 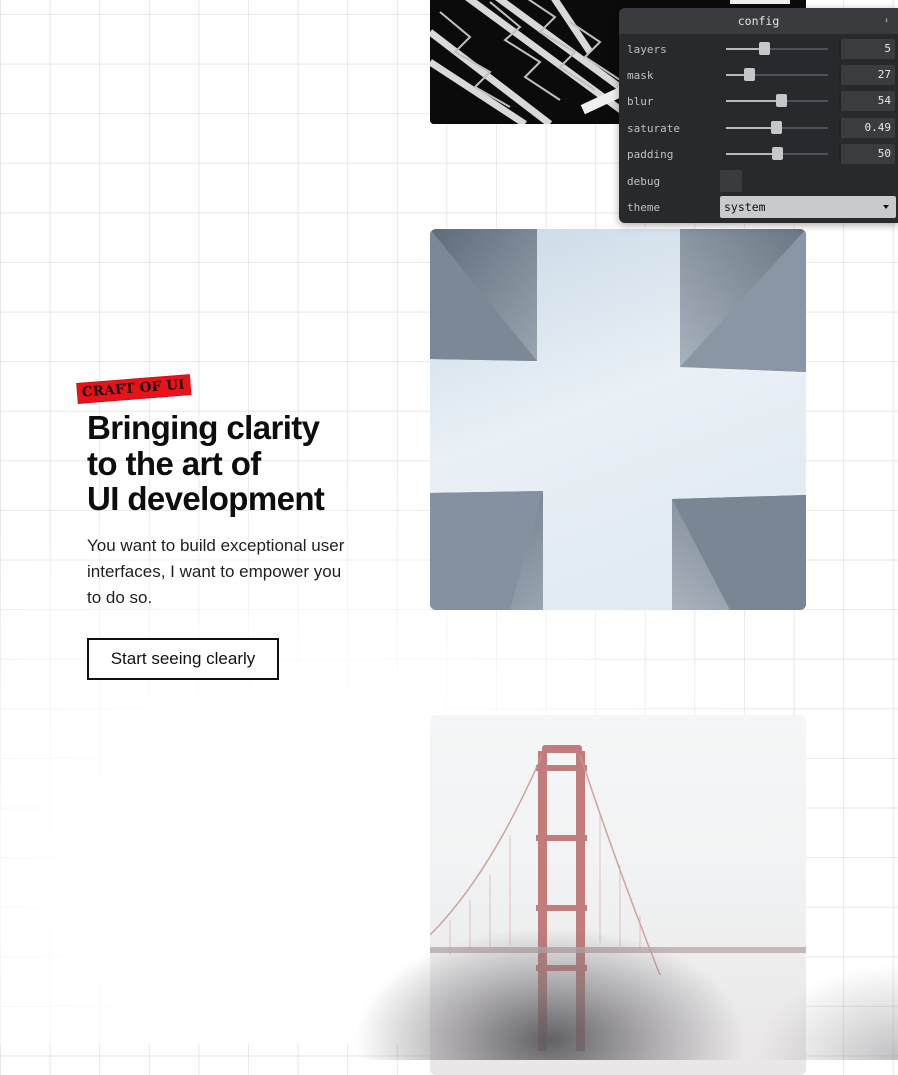 What do you see at coordinates (640, 101) in the screenshot?
I see `blur-label: blur` at bounding box center [640, 101].